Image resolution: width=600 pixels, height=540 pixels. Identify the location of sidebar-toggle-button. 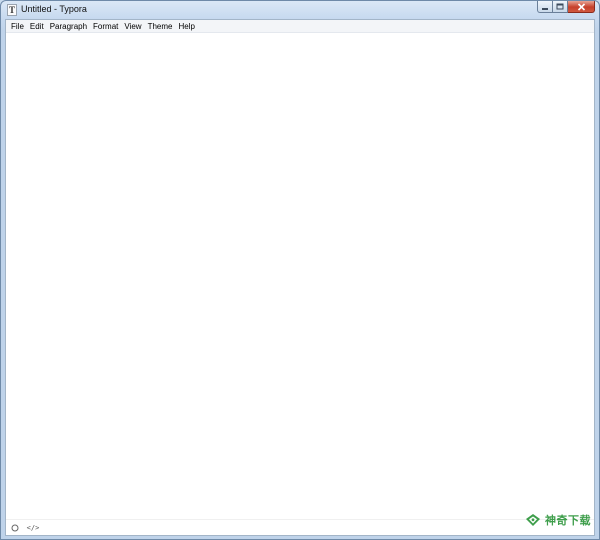
(15, 528).